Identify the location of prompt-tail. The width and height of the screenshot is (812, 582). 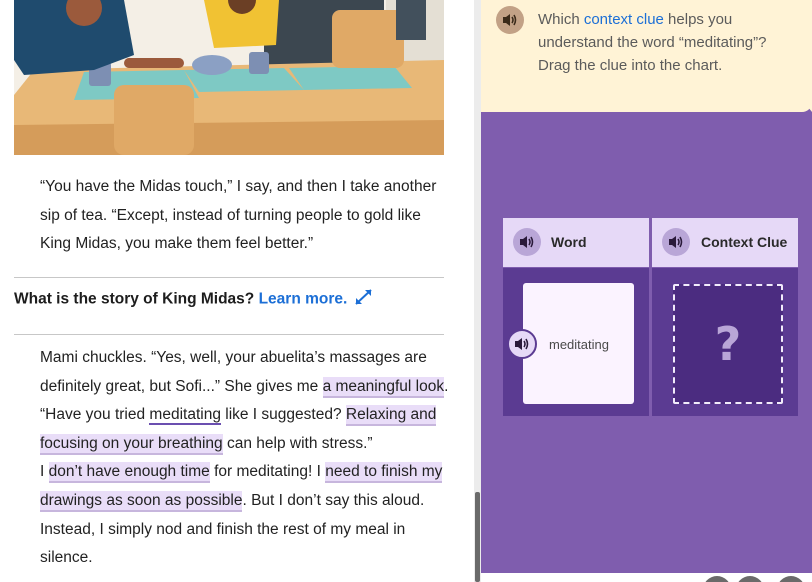
(805, 104).